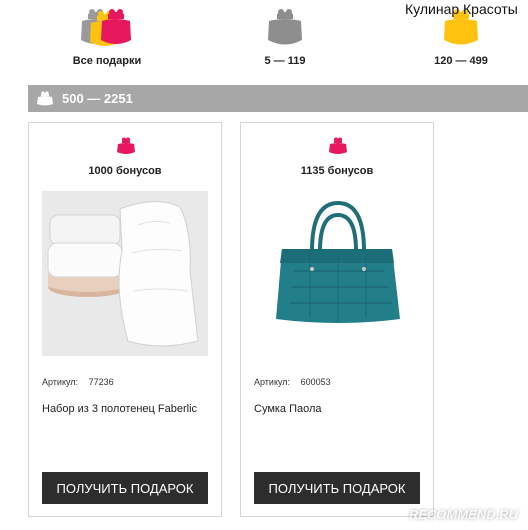 Image resolution: width=528 pixels, height=530 pixels. I want to click on product-name: Сумка Паола, so click(288, 409).